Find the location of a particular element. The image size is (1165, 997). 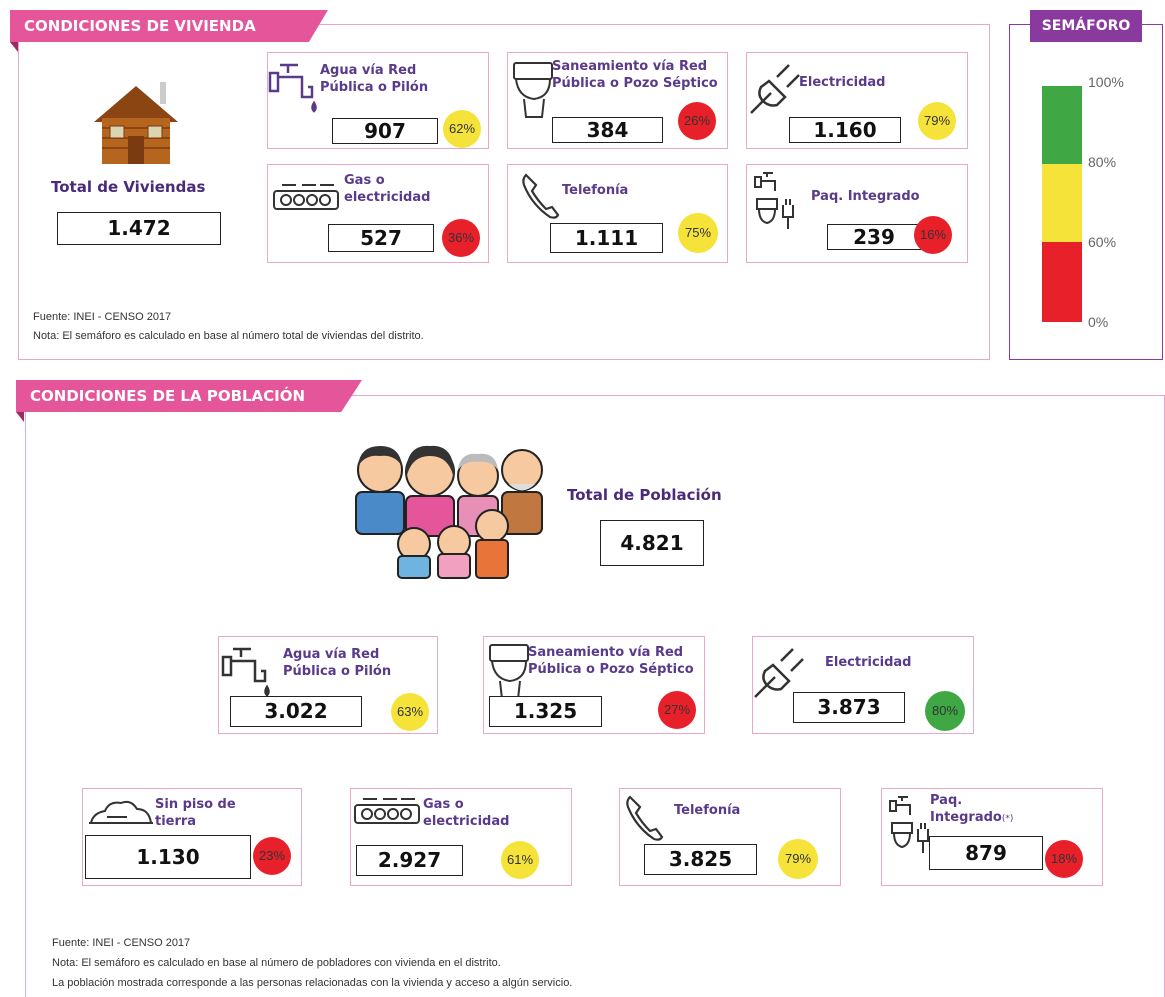

semaforo-title: SEMÁFORO is located at coordinates (1086, 26).